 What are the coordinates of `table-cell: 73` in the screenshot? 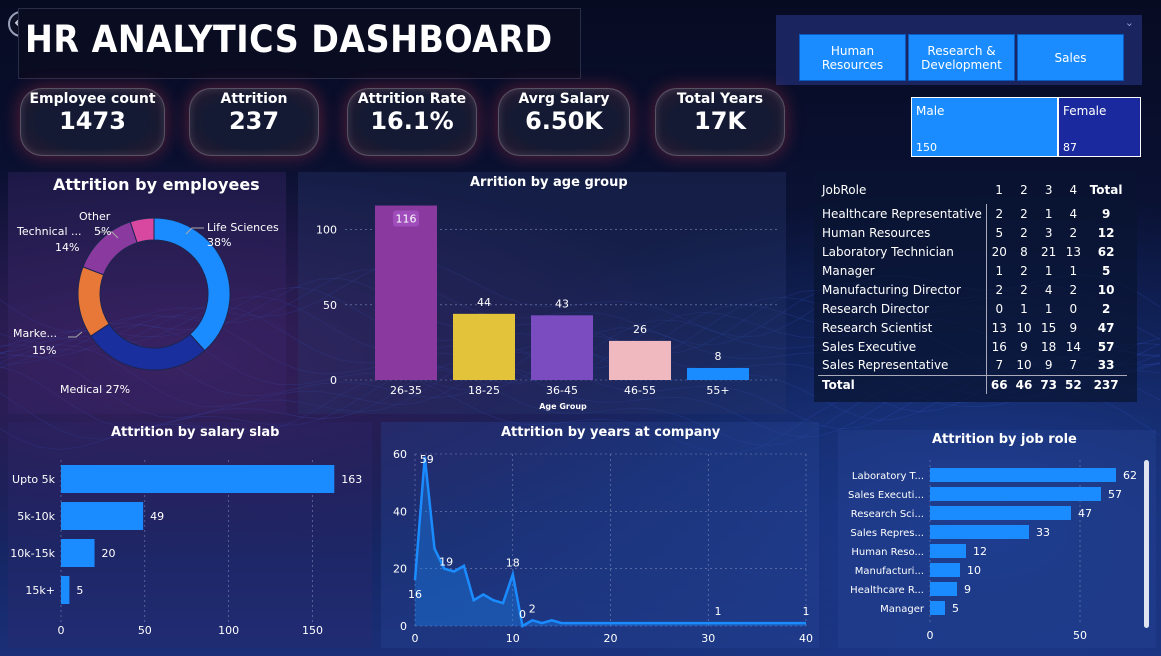 It's located at (1049, 384).